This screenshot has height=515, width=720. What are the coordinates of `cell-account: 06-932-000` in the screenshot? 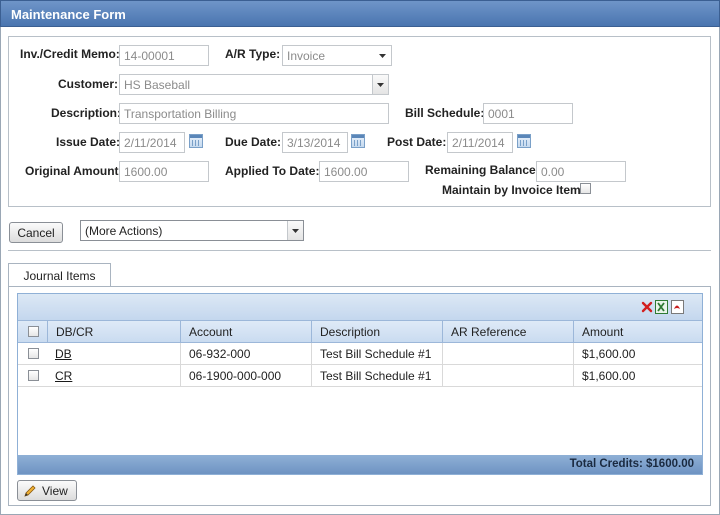 It's located at (245, 354).